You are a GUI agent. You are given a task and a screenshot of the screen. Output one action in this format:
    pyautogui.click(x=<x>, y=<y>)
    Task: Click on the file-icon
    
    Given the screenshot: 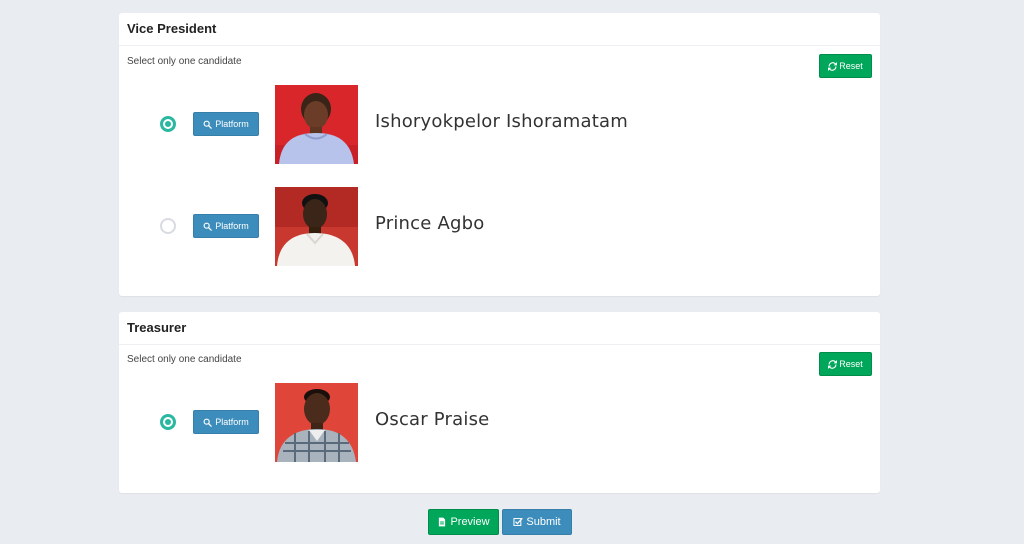 What is the action you would take?
    pyautogui.click(x=442, y=522)
    